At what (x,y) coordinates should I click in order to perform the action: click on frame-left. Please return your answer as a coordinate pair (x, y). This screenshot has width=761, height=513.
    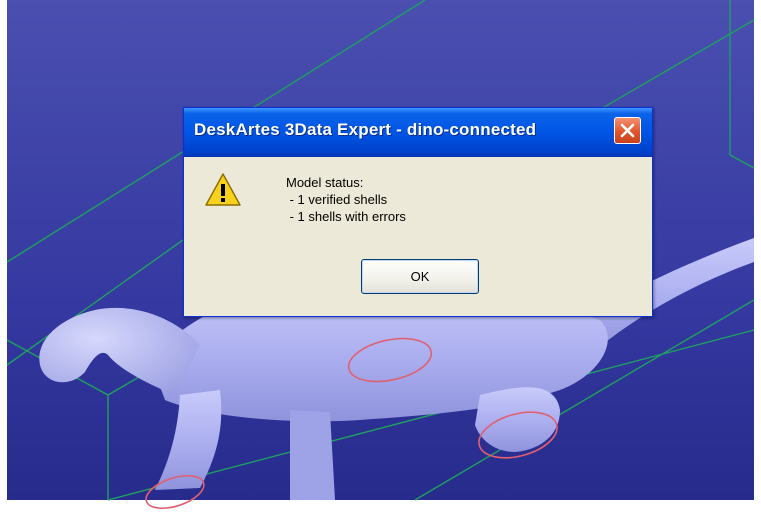
    Looking at the image, I should click on (3, 256).